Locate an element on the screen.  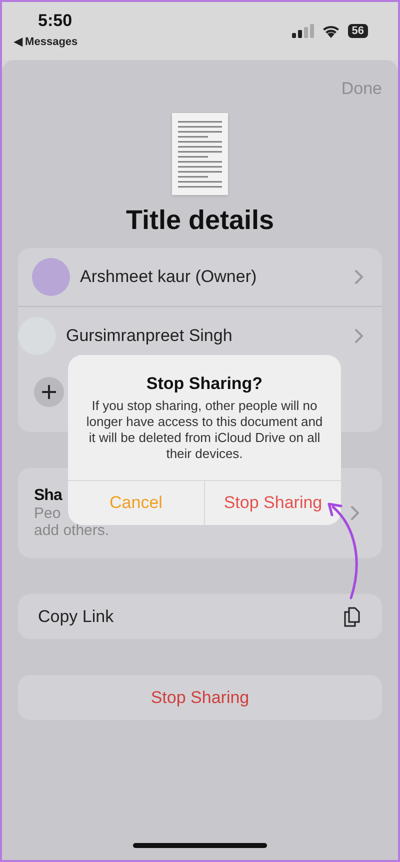
alert-title: Stop Sharing? is located at coordinates (204, 384).